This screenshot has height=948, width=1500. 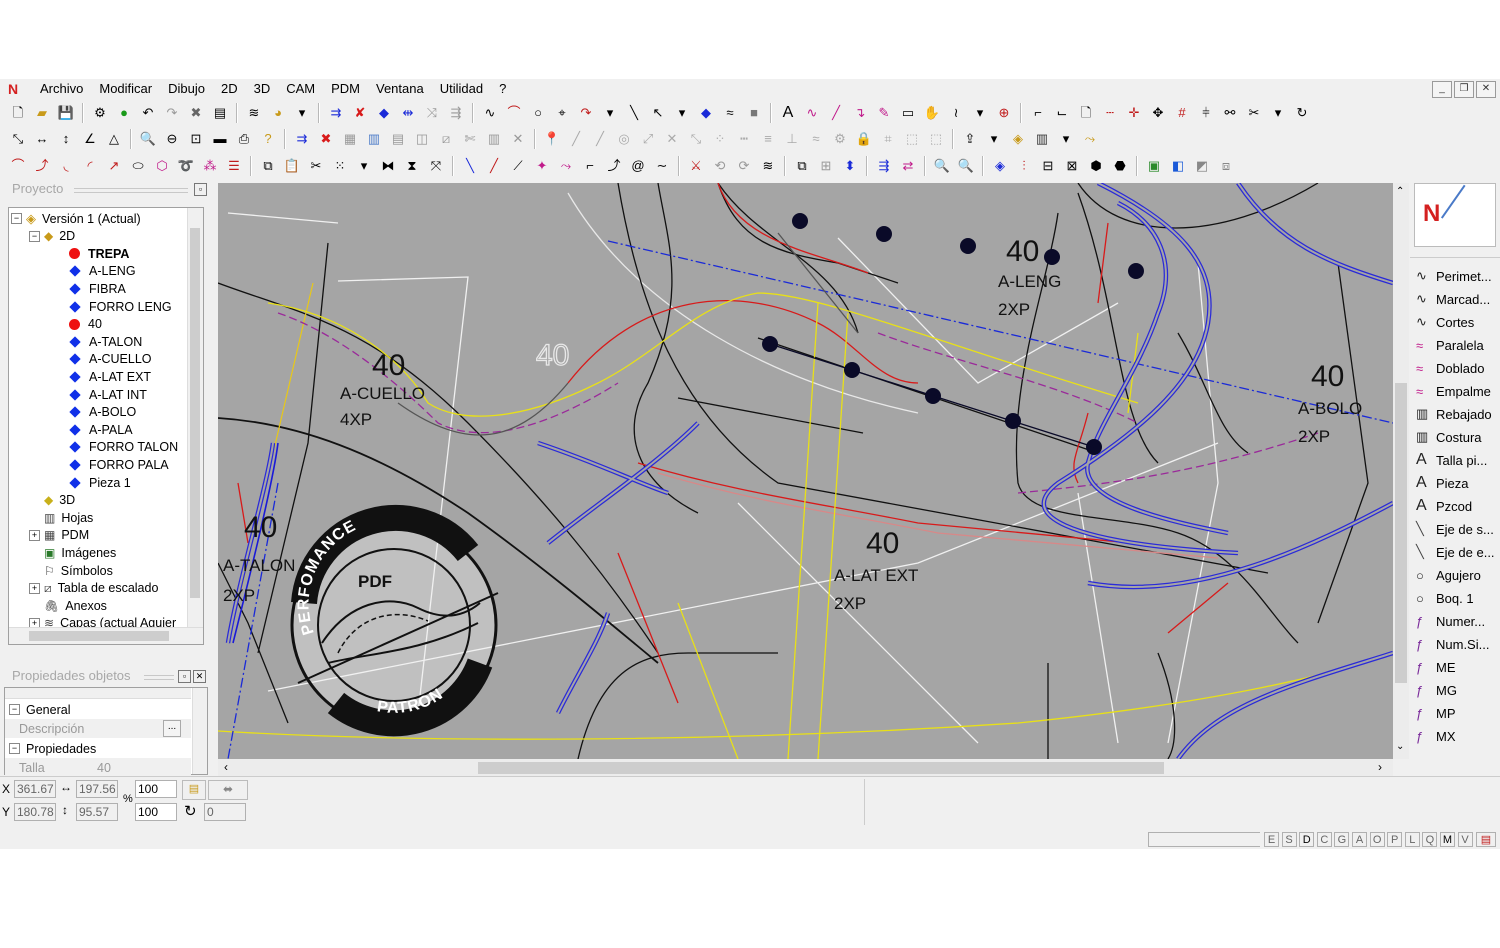 I want to click on zoom-icon: 🔍, so click(x=148, y=139).